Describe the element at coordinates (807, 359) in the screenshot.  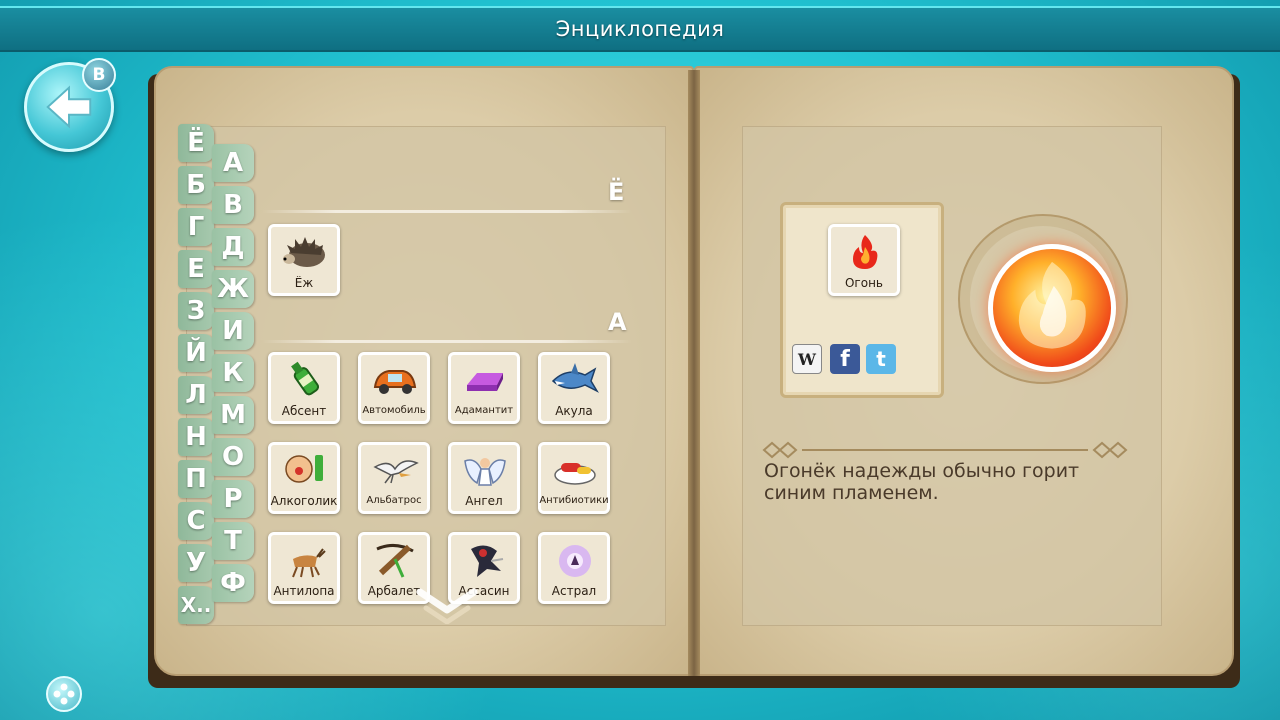
I see `wikipedia-icon: W` at that location.